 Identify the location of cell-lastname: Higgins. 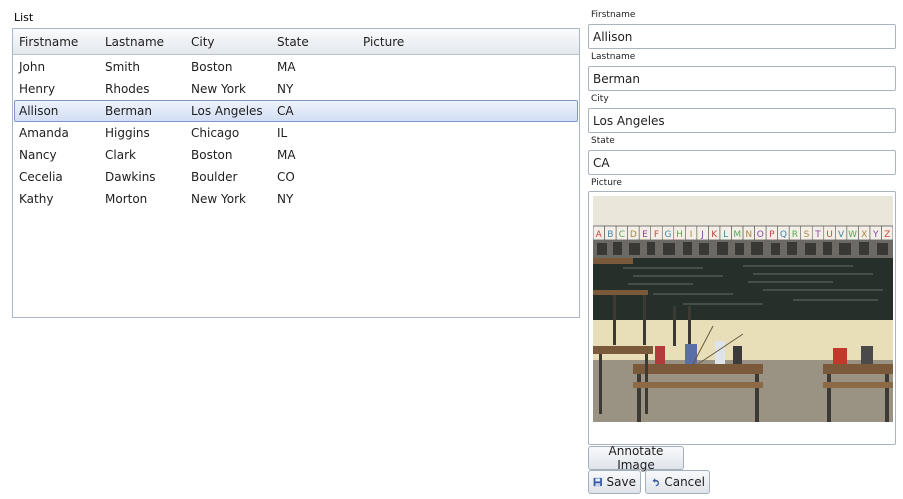
(127, 133).